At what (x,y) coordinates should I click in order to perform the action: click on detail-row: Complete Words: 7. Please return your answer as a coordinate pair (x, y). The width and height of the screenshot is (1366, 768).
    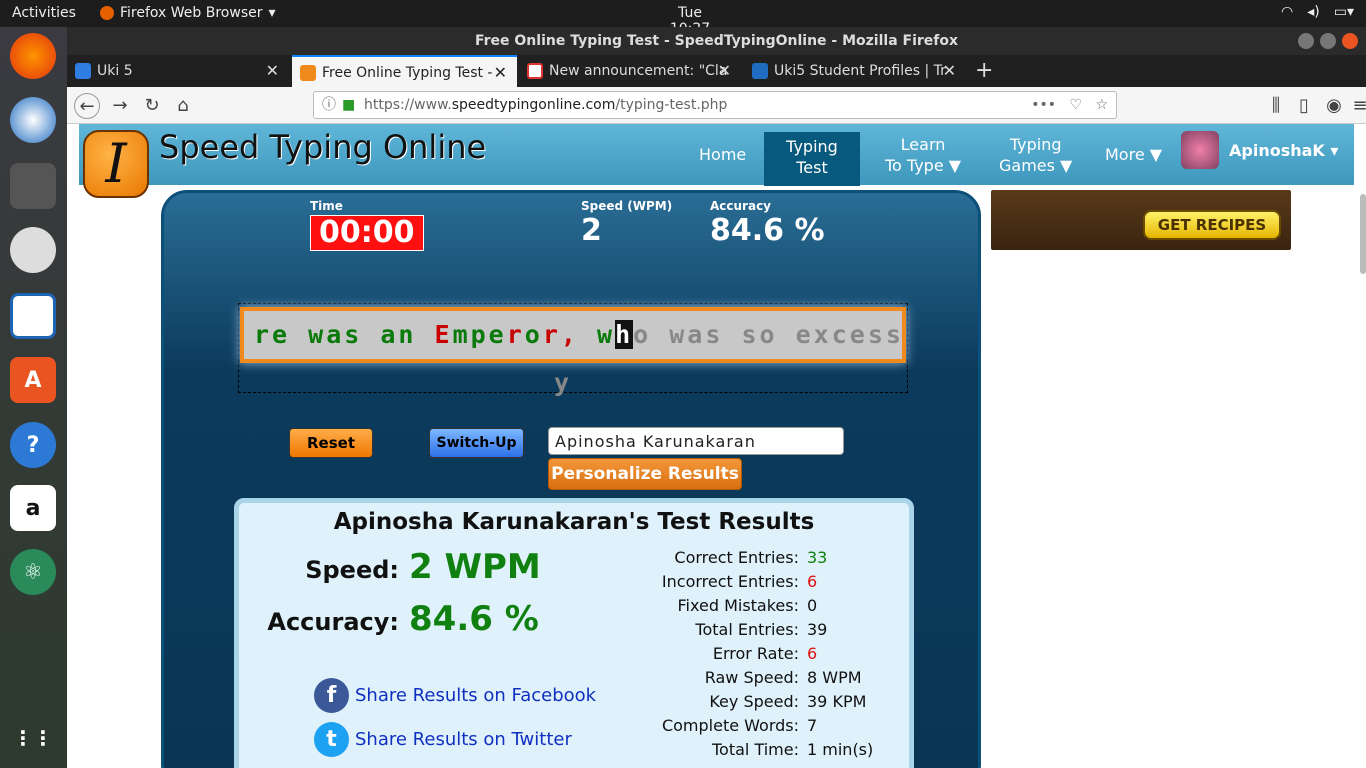
    Looking at the image, I should click on (746, 726).